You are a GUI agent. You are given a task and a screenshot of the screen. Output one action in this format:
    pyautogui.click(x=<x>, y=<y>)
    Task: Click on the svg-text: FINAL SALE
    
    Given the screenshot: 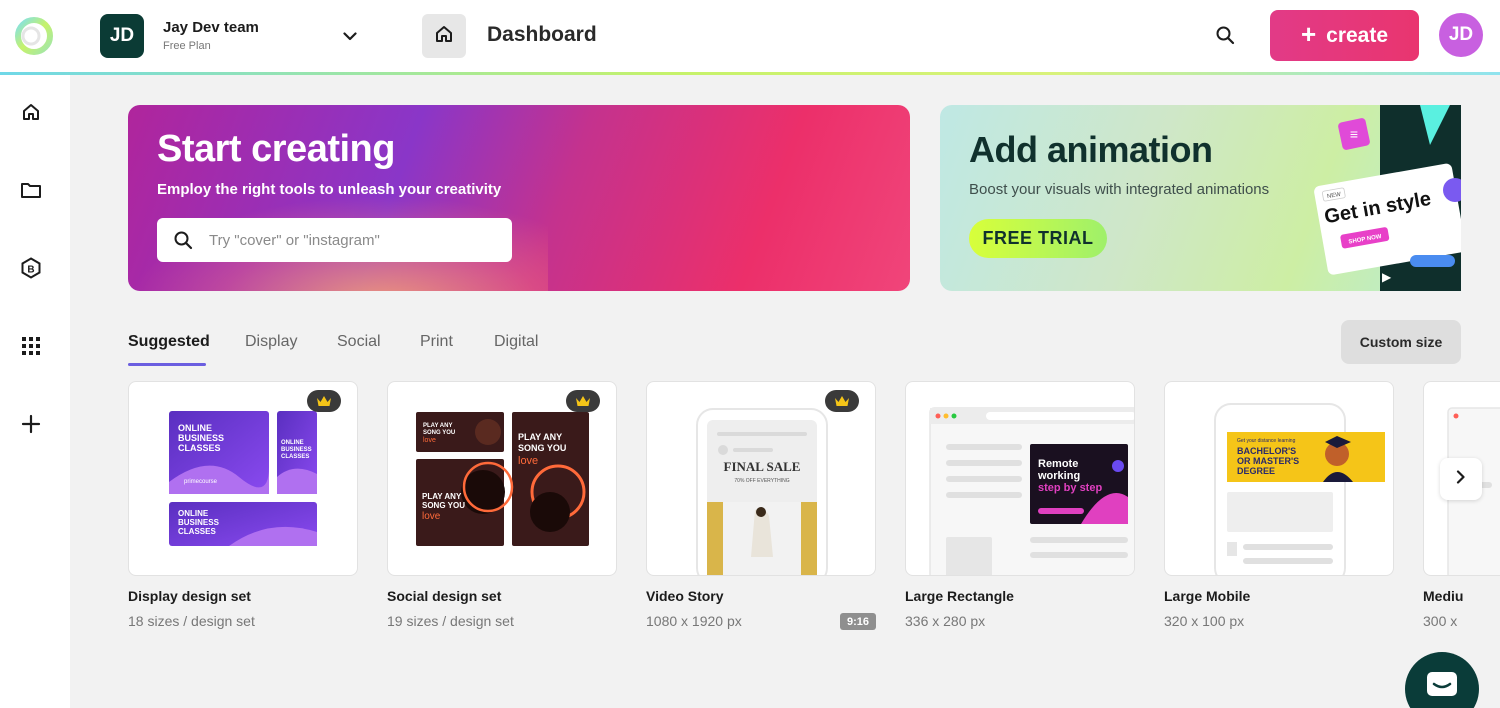 What is the action you would take?
    pyautogui.click(x=762, y=466)
    